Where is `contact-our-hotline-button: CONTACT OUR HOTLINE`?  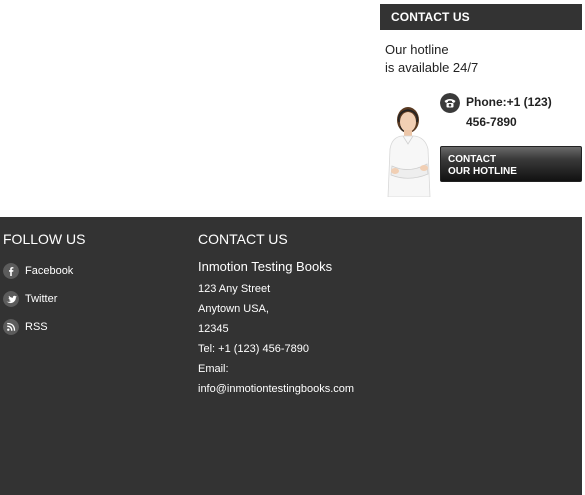 contact-our-hotline-button: CONTACT OUR HOTLINE is located at coordinates (511, 164).